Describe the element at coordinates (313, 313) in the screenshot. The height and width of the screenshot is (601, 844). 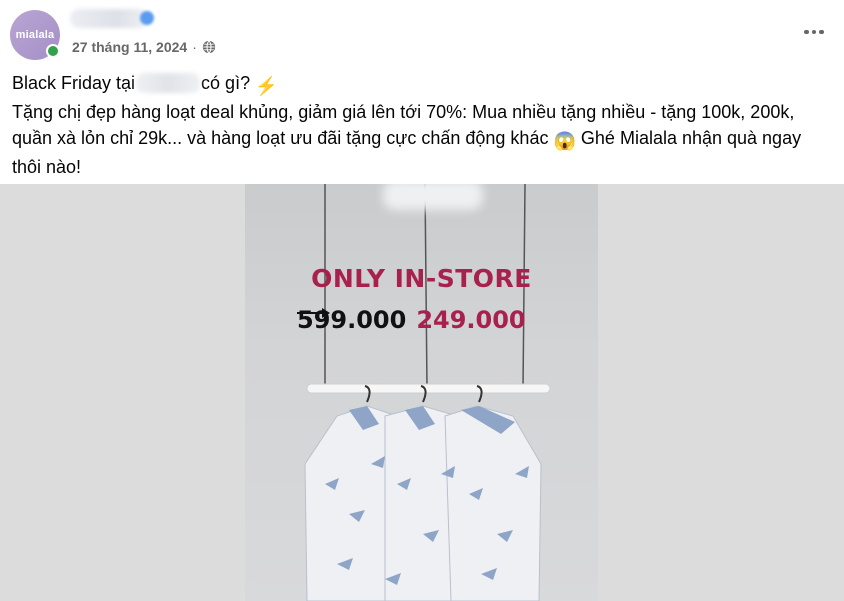
I see `arrow-right-icon` at that location.